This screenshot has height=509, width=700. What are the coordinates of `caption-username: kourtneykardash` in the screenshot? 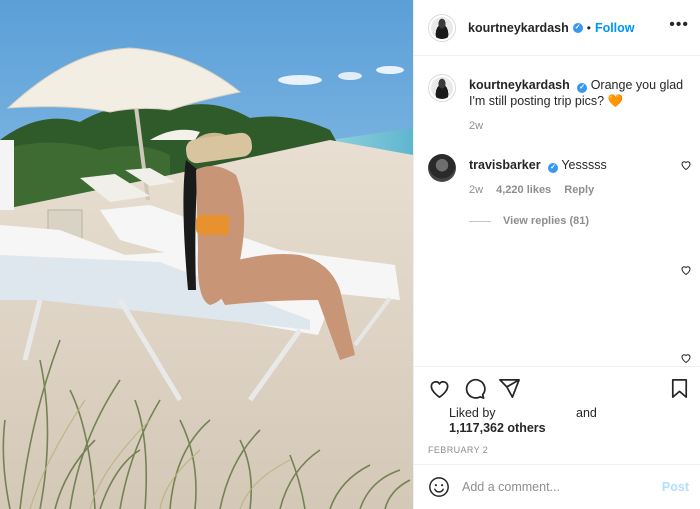 It's located at (519, 85).